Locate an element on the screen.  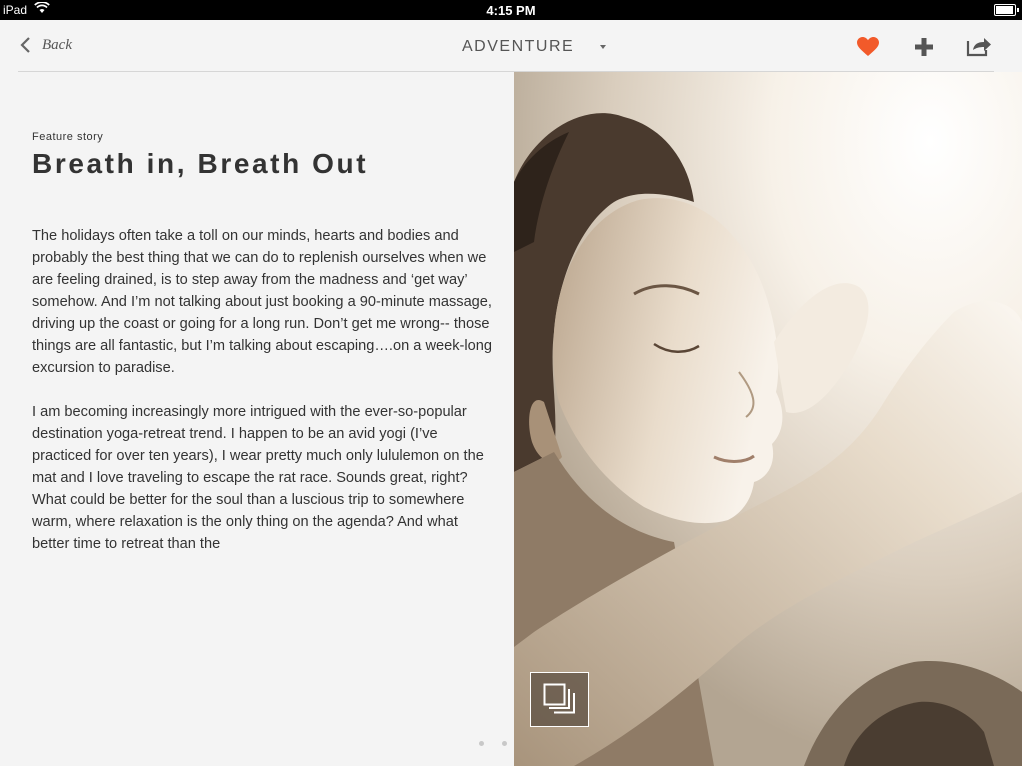
back-button: Back is located at coordinates (45, 45).